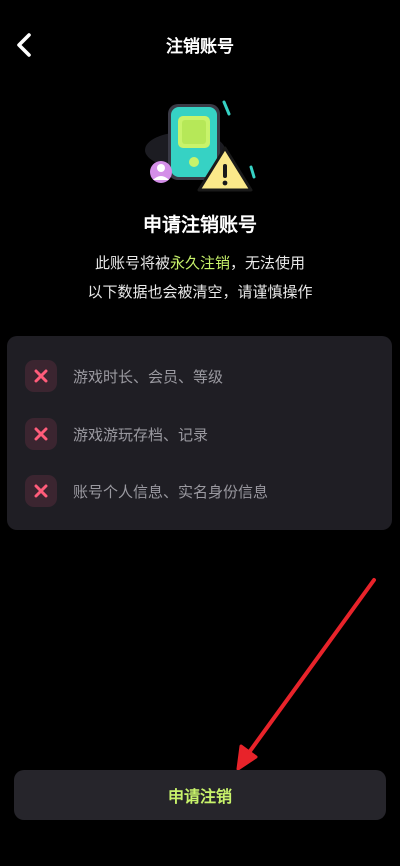 This screenshot has height=866, width=400. Describe the element at coordinates (132, 263) in the screenshot. I see `description-prefix: 此账号将被` at that location.